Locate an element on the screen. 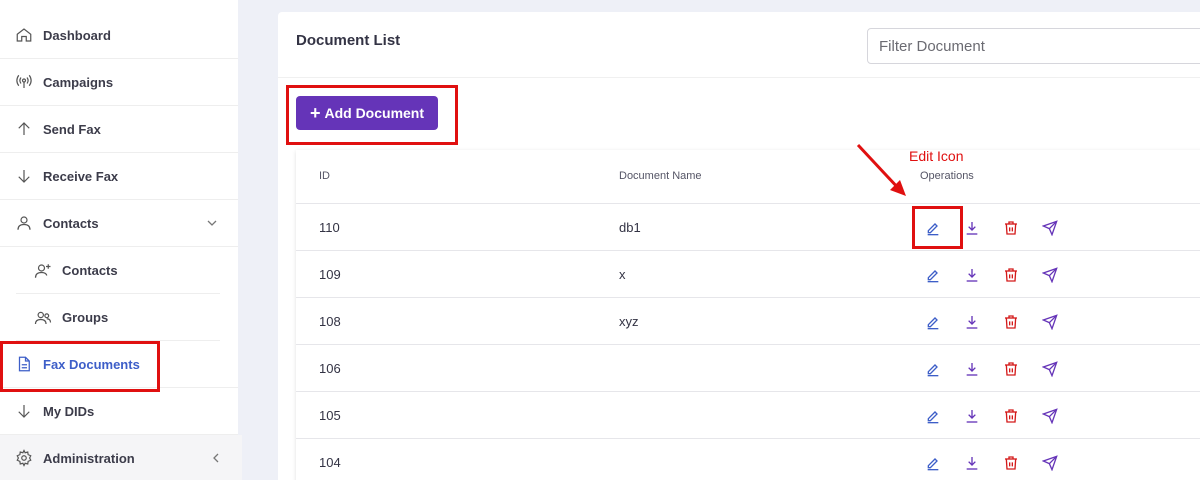 Image resolution: width=1200 pixels, height=480 pixels. table-row: 108 xyz is located at coordinates (748, 321).